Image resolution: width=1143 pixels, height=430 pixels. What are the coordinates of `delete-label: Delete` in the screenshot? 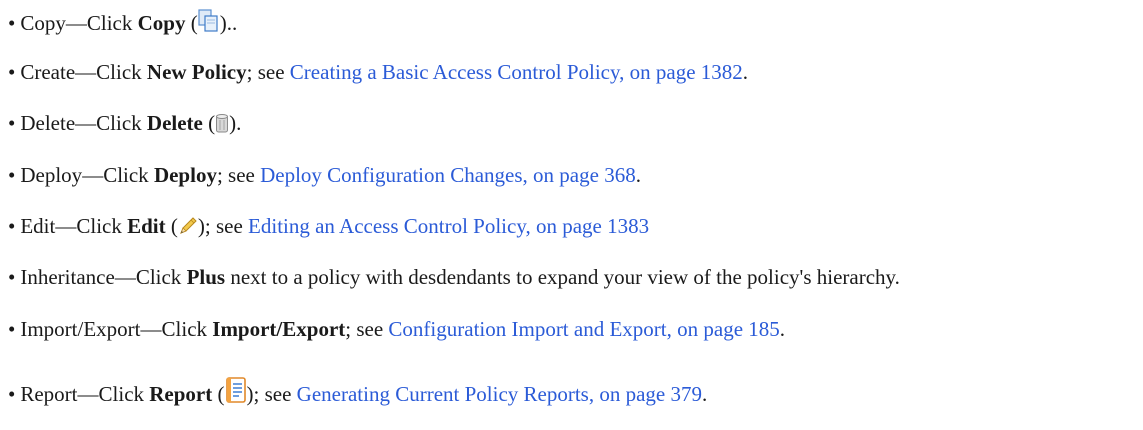 It's located at (174, 123).